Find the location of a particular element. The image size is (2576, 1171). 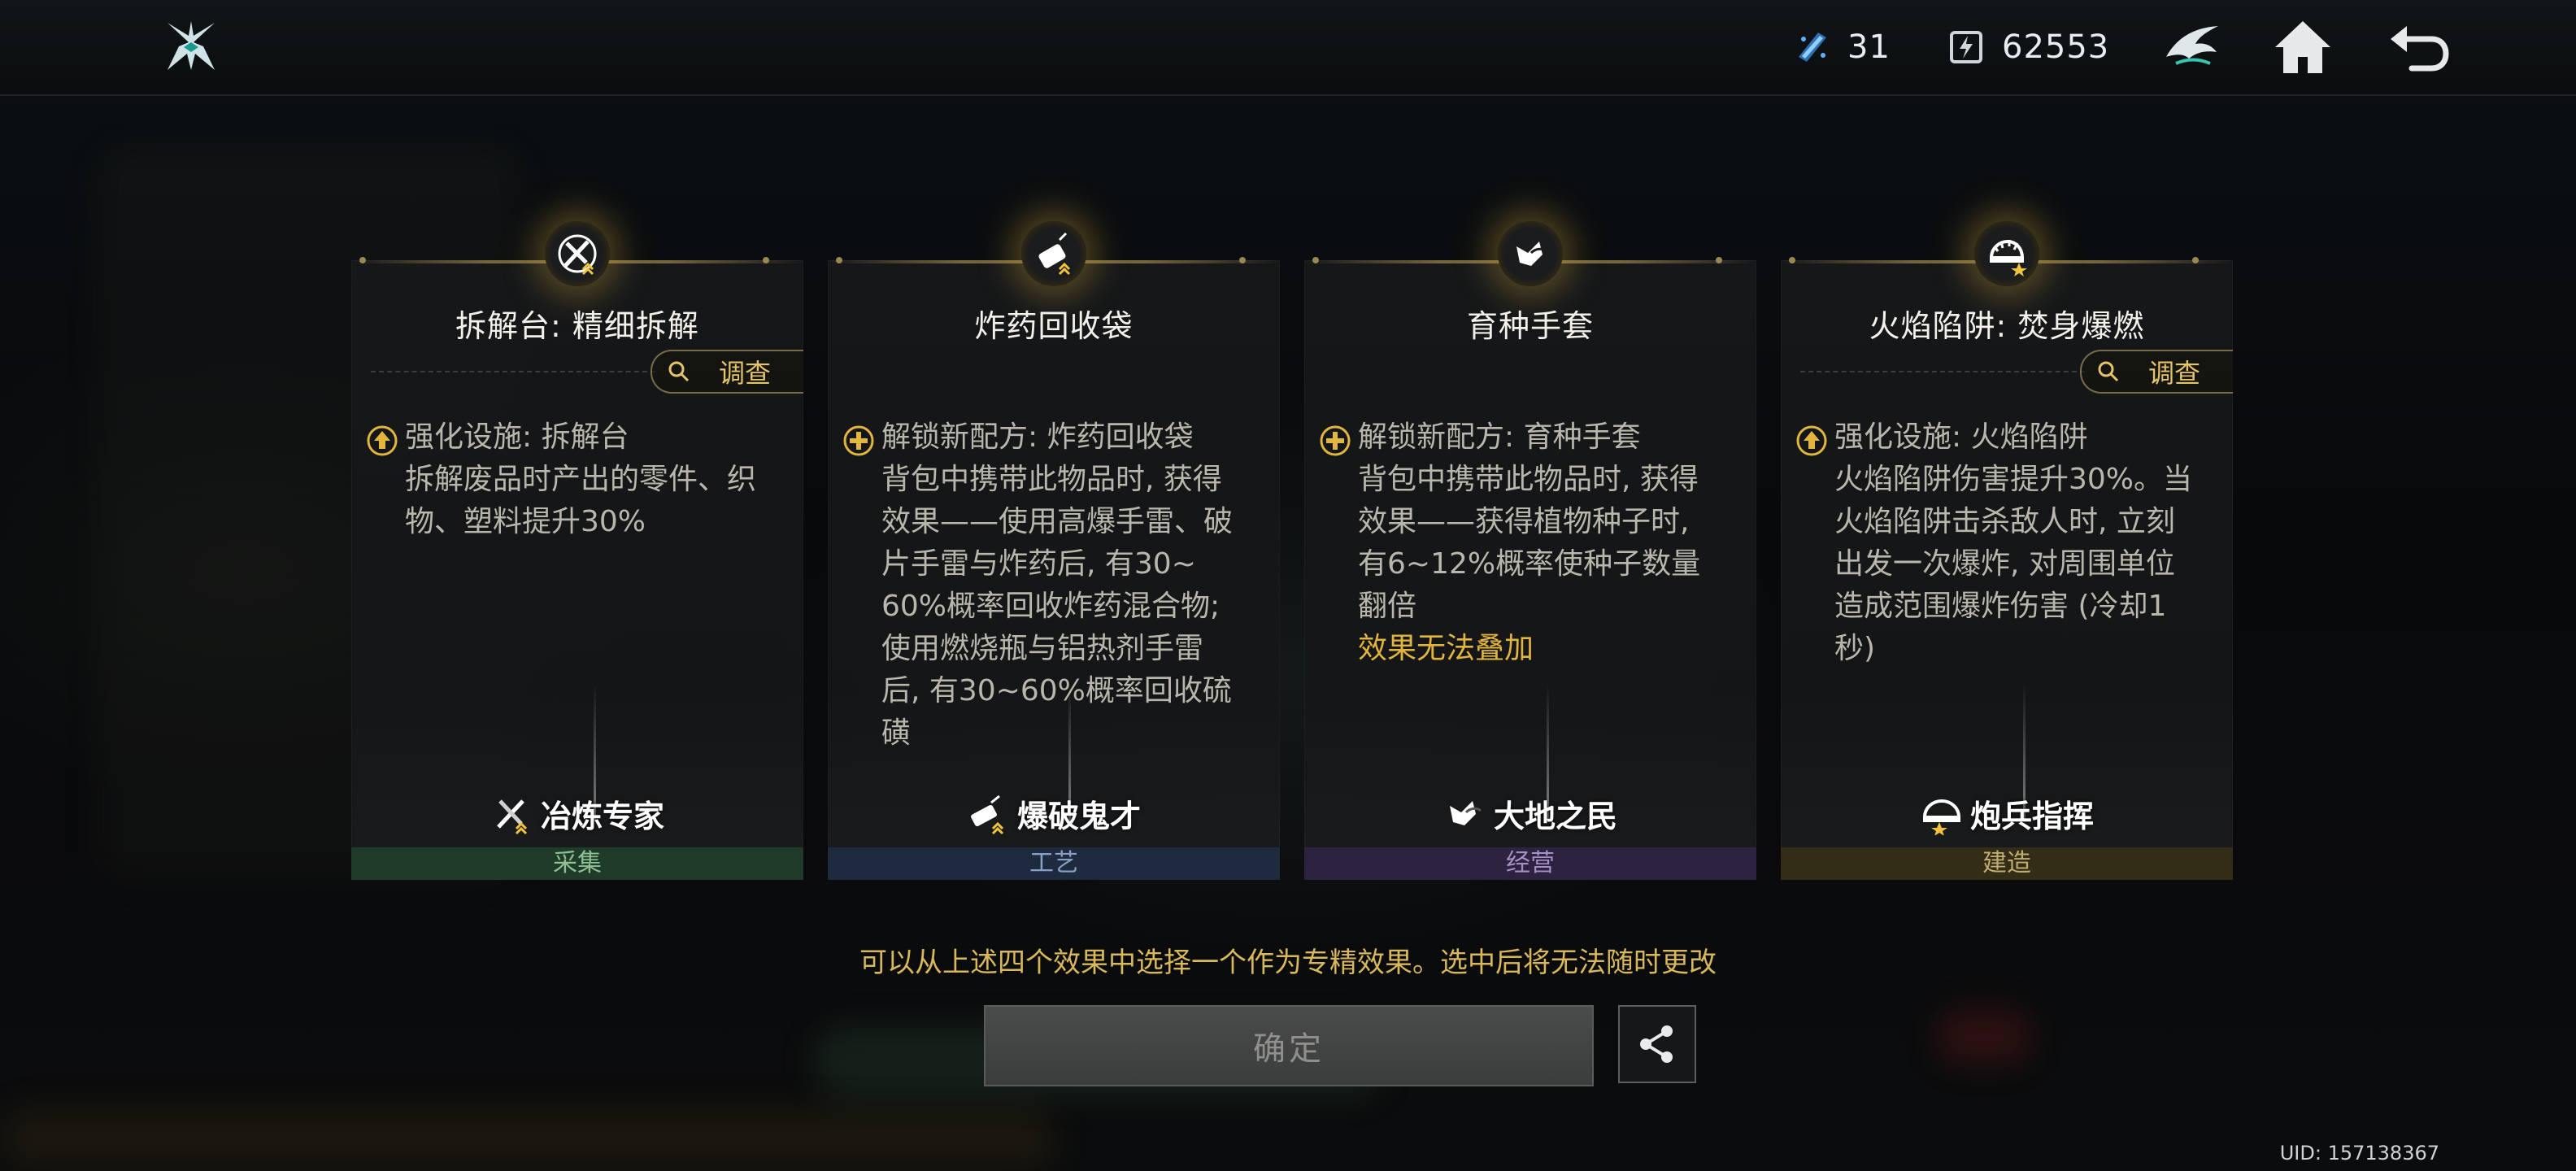

sub-specialty: 炮兵指挥 is located at coordinates (2007, 813).